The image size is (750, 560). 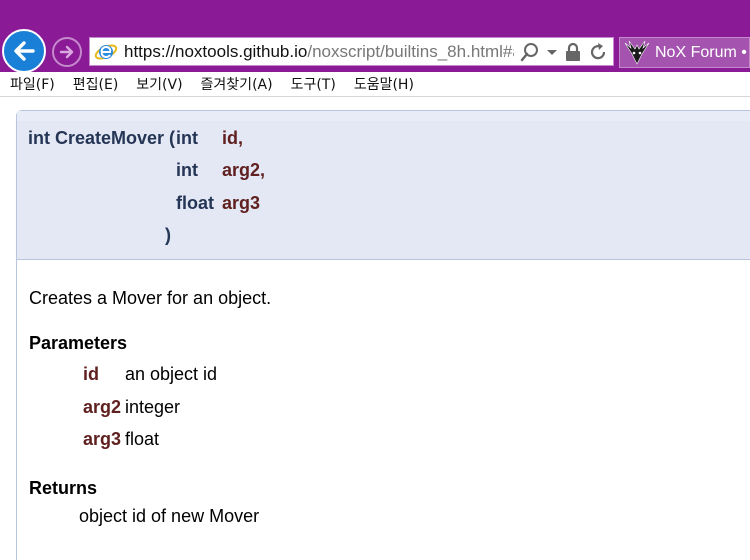 I want to click on back-button, so click(x=24, y=51).